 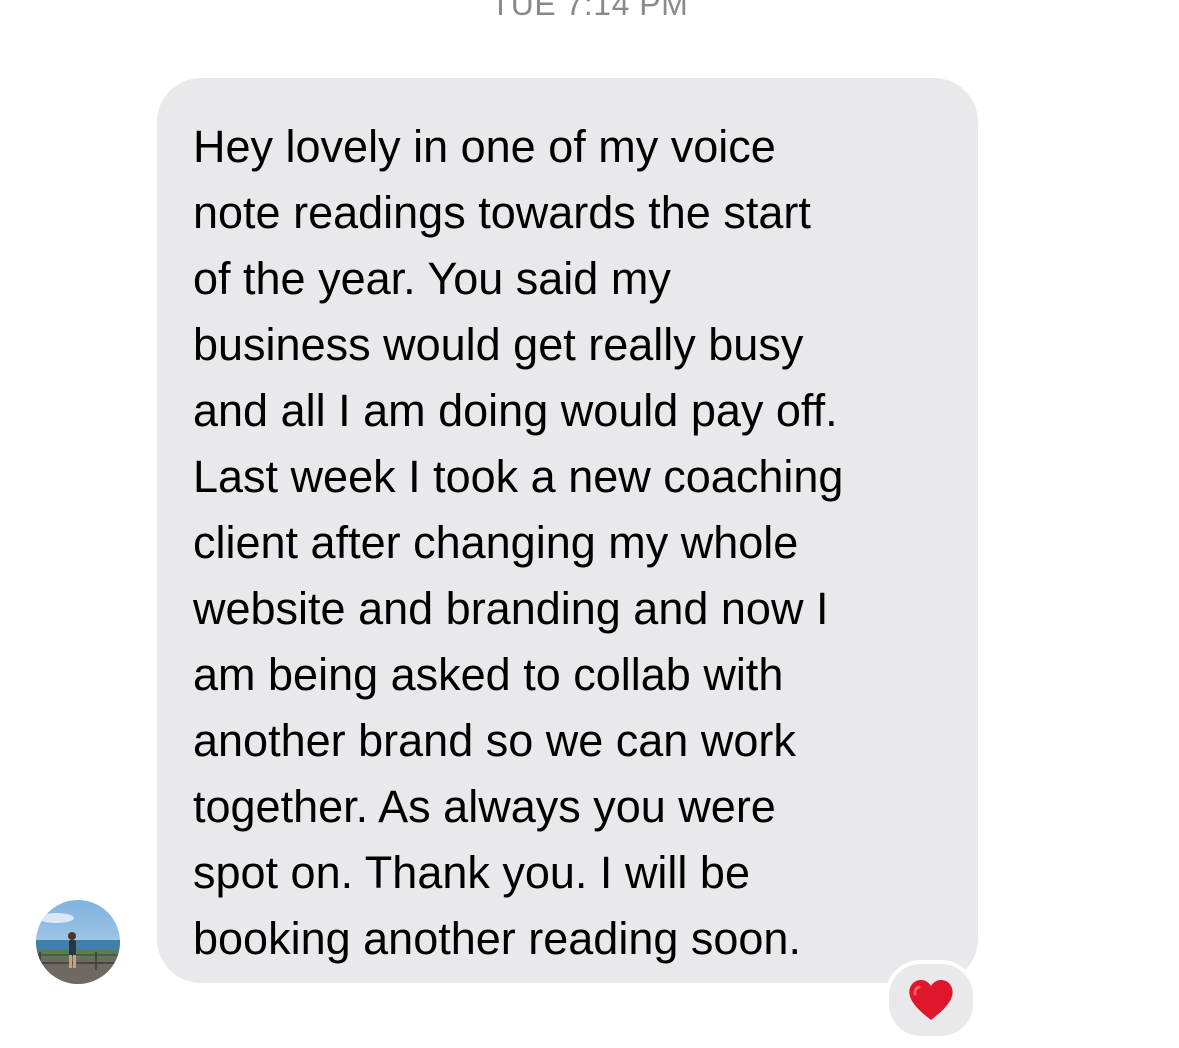 I want to click on profile-photo, so click(x=78, y=942).